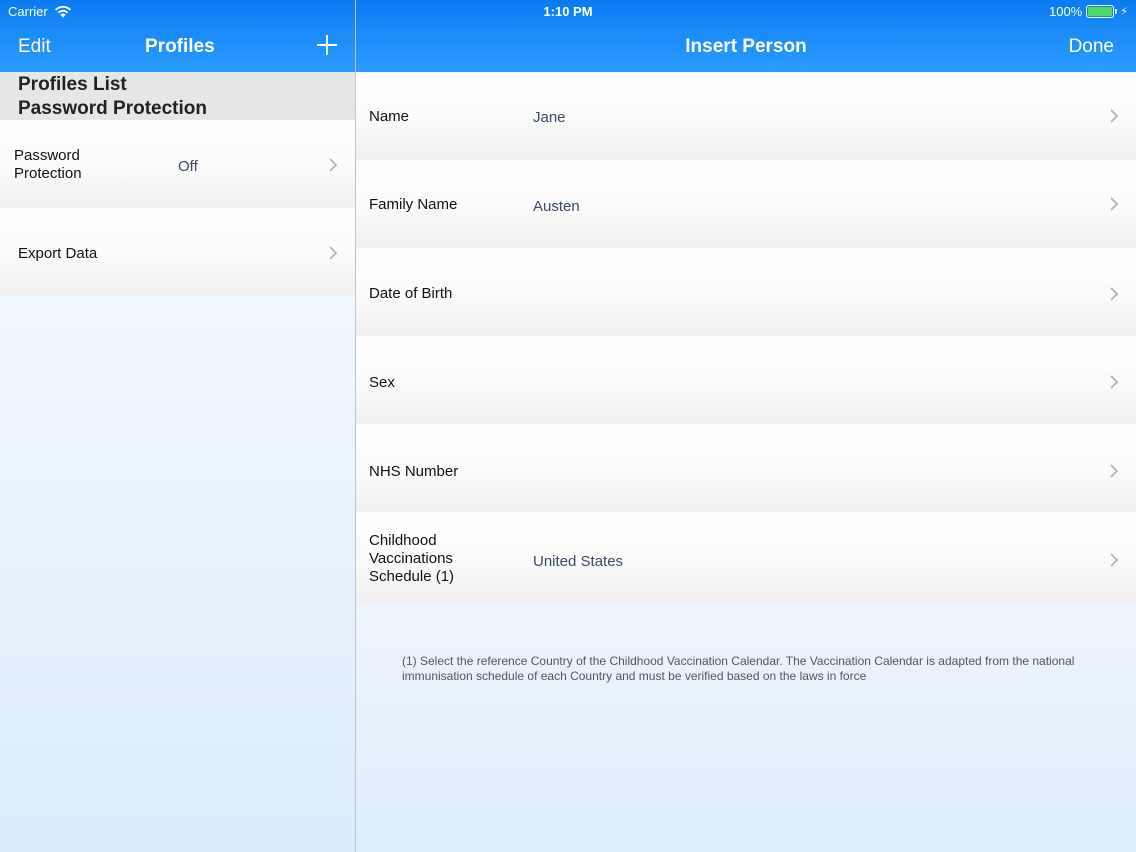  I want to click on password-protection-label: Password Protection, so click(48, 164).